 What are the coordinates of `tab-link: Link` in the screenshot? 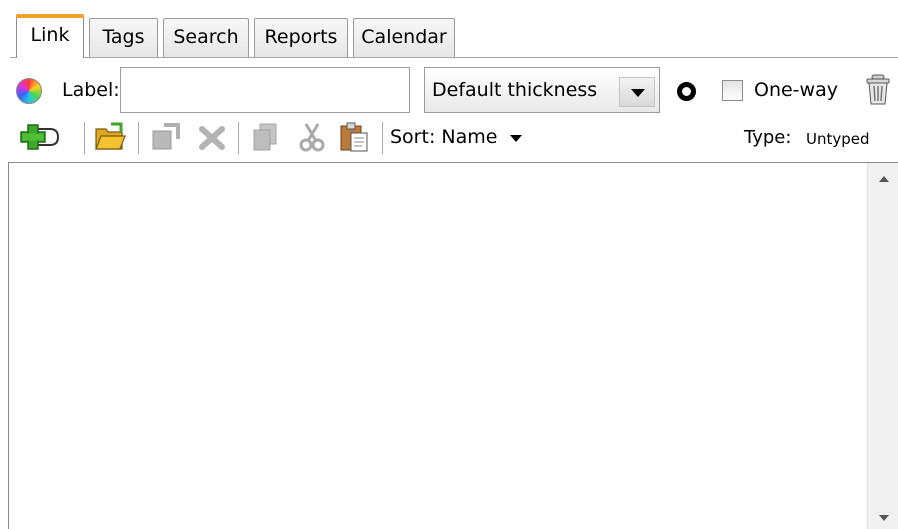 It's located at (50, 36).